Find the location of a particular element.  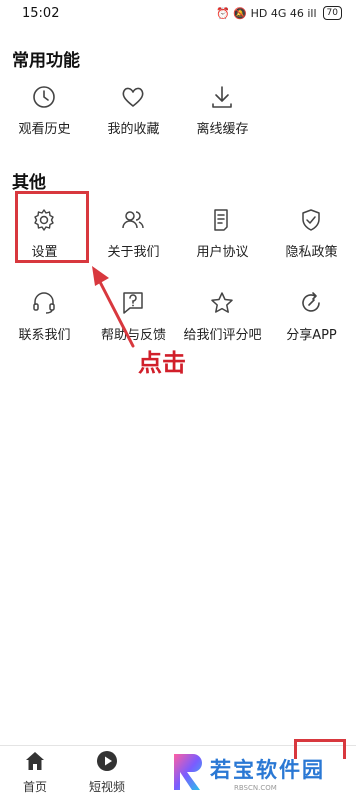

watermark: 若宝软件园 RBSCN.COM is located at coordinates (262, 772).